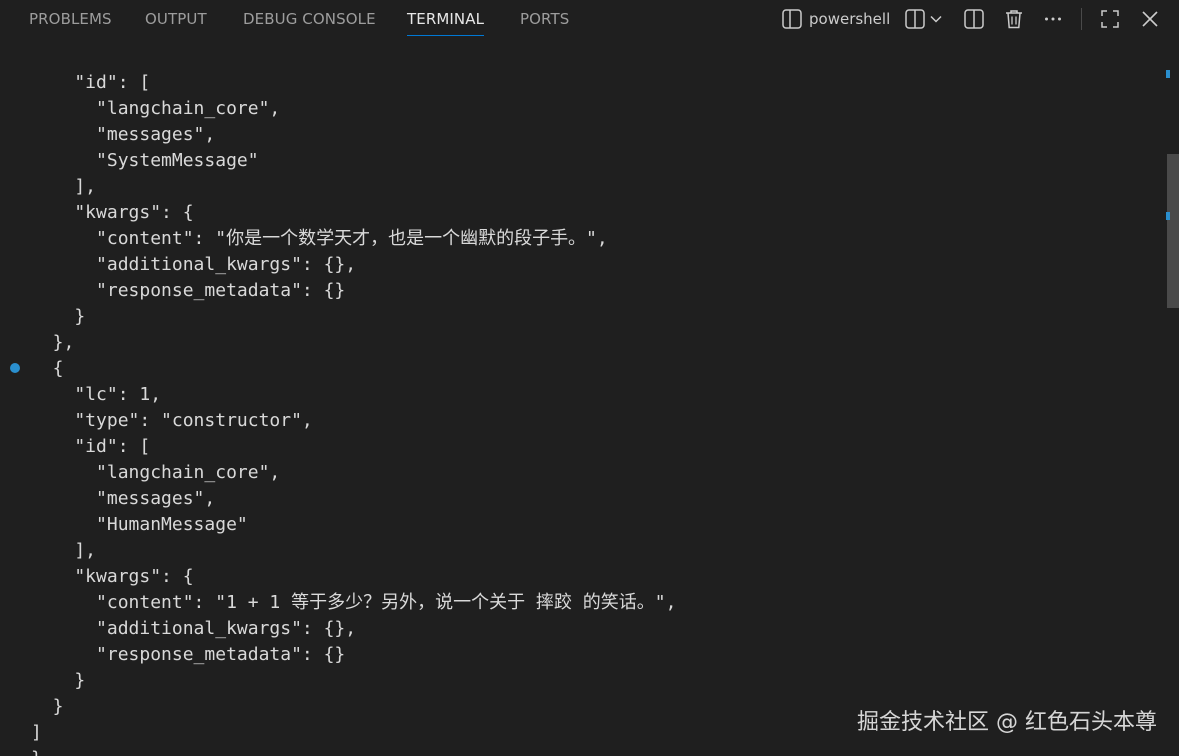  Describe the element at coordinates (309, 19) in the screenshot. I see `tab-debug-console: DEBUG CONSOLE` at that location.